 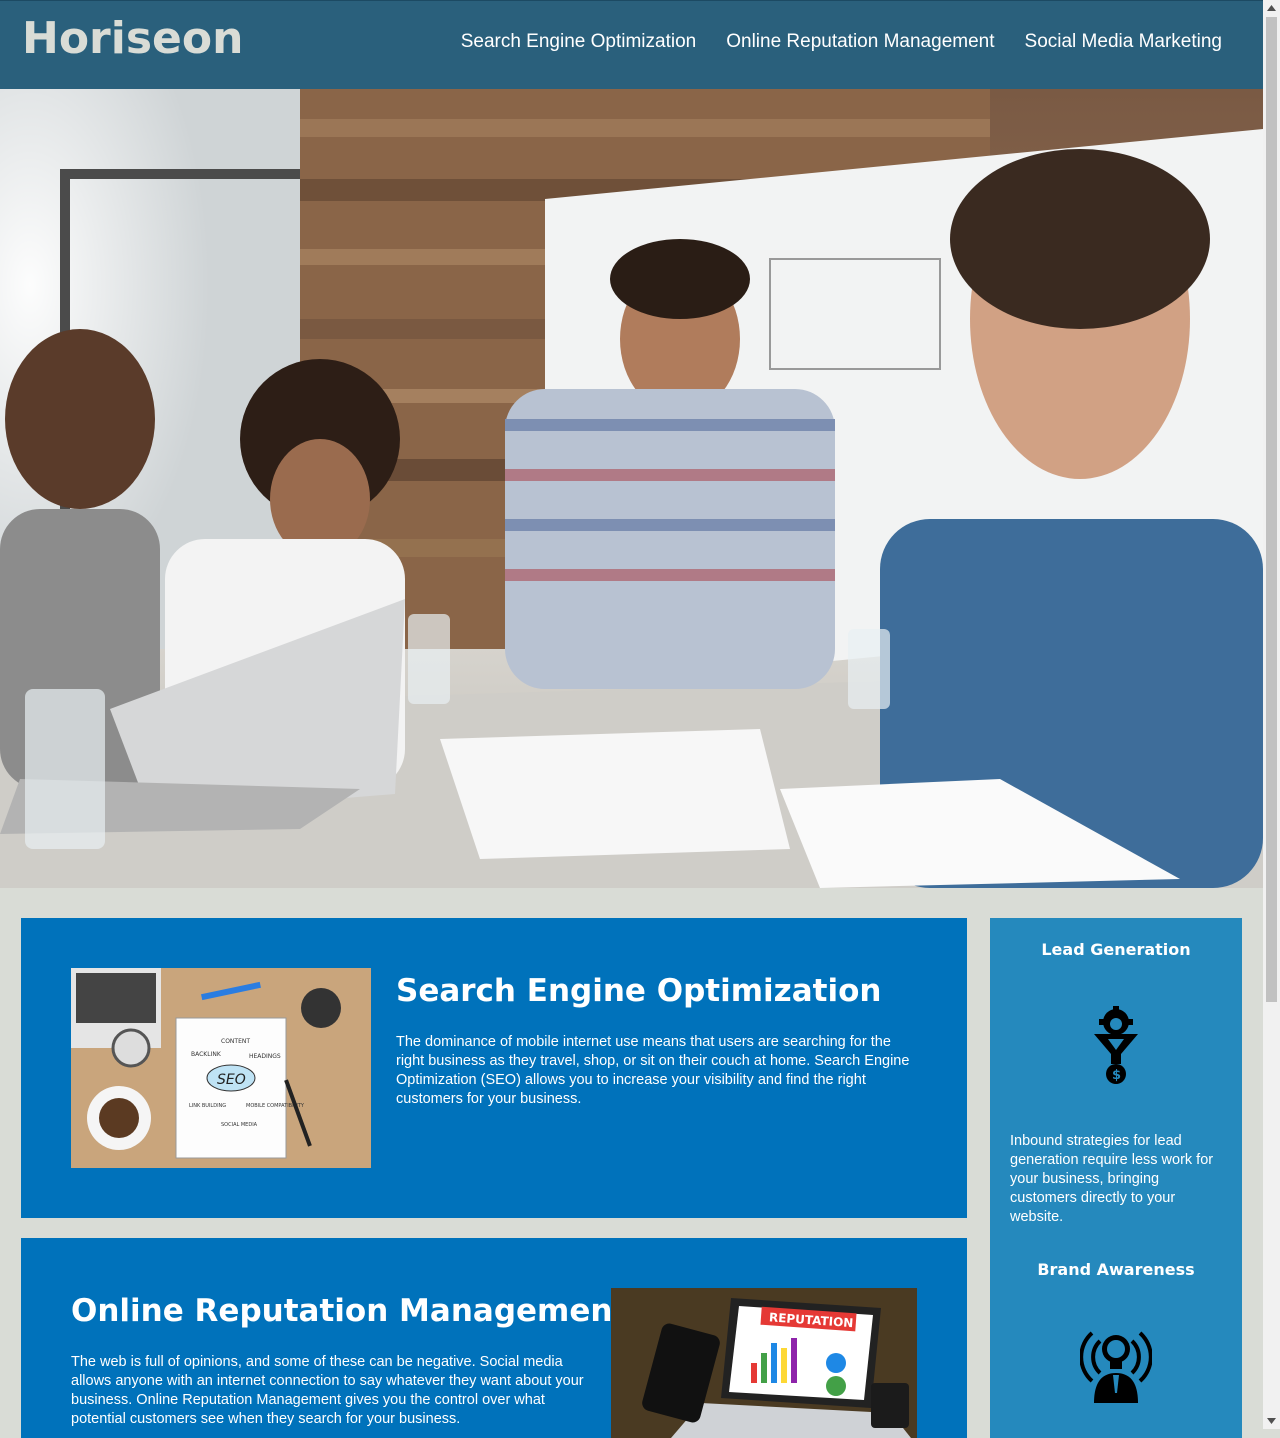 I want to click on orm-image: REPUTATION, so click(x=764, y=1363).